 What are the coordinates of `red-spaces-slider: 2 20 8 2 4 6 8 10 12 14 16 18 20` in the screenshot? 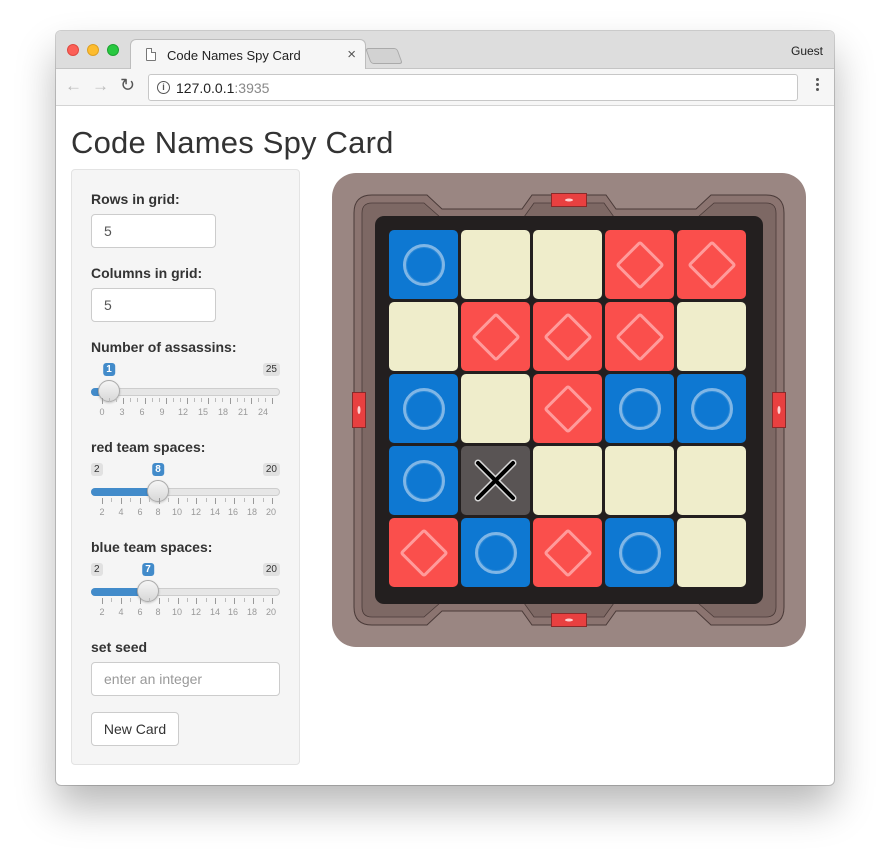 It's located at (185, 493).